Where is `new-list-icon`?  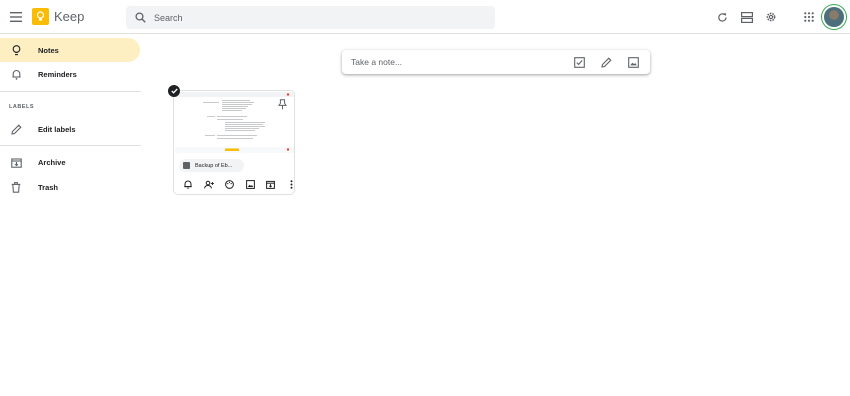 new-list-icon is located at coordinates (579, 62).